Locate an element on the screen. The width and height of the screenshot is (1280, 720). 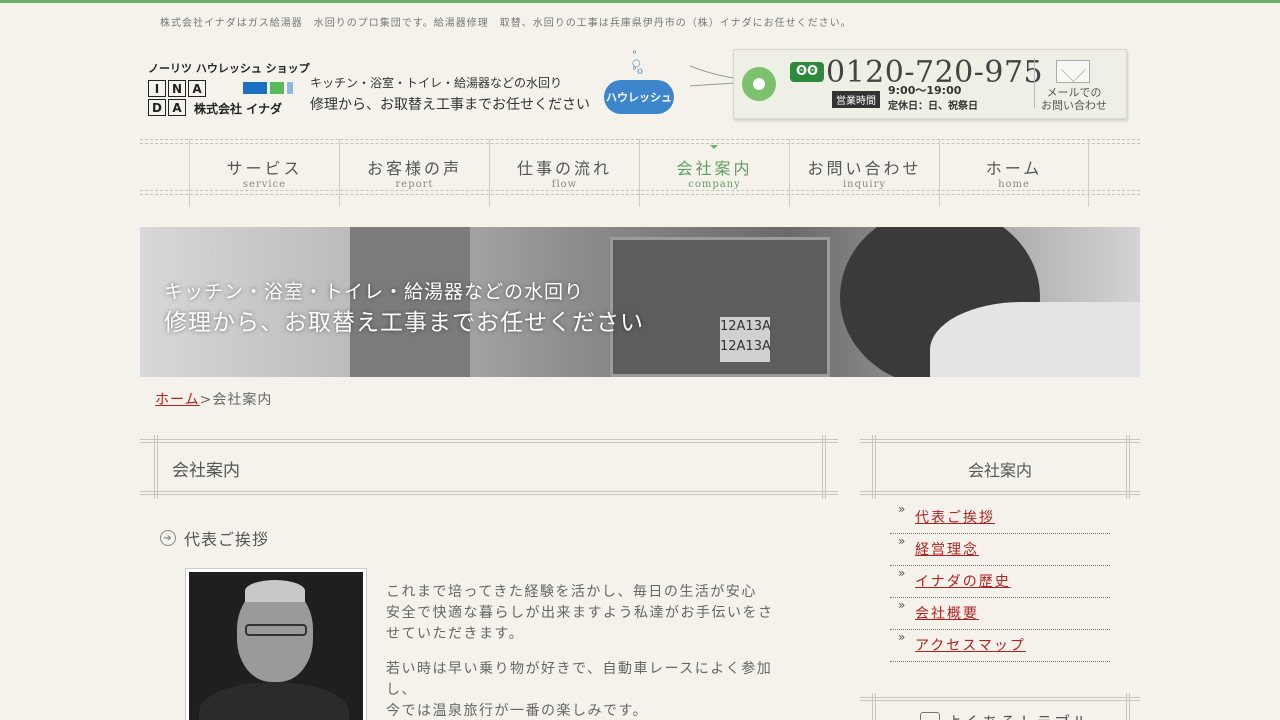
nav-item-flow: 仕事の流れ flow is located at coordinates (564, 173).